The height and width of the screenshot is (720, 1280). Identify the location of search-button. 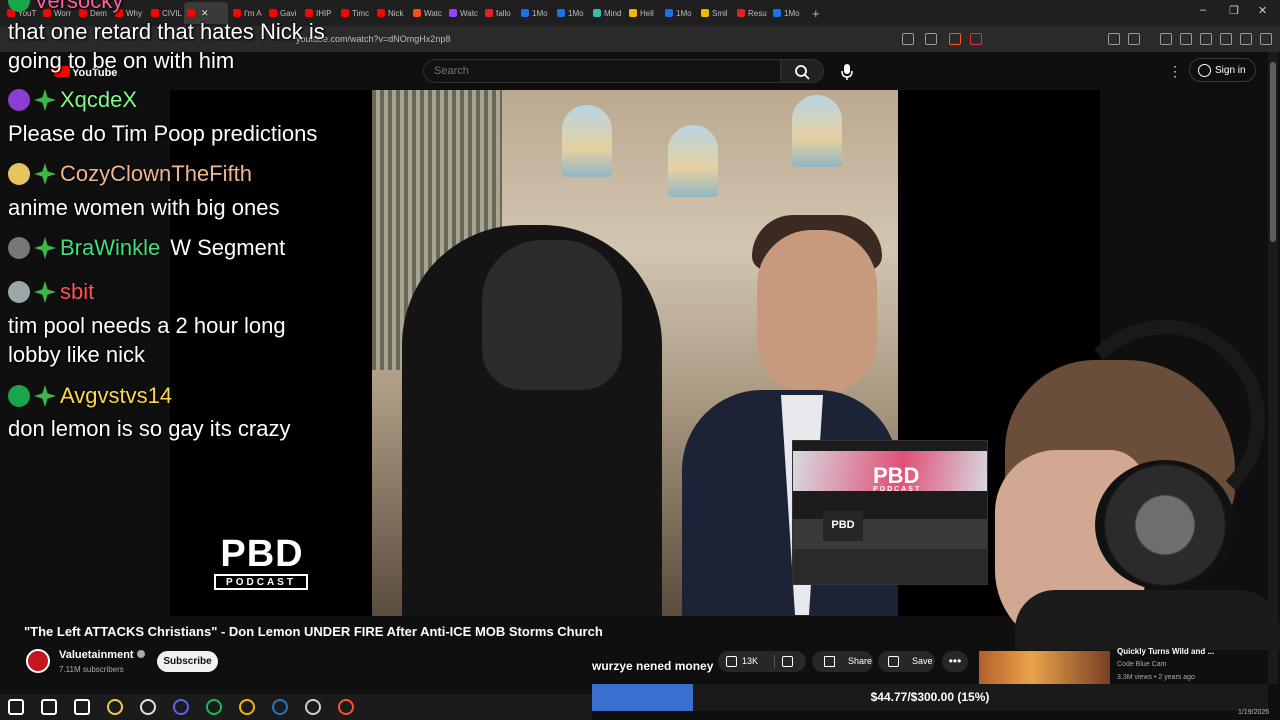
(802, 71).